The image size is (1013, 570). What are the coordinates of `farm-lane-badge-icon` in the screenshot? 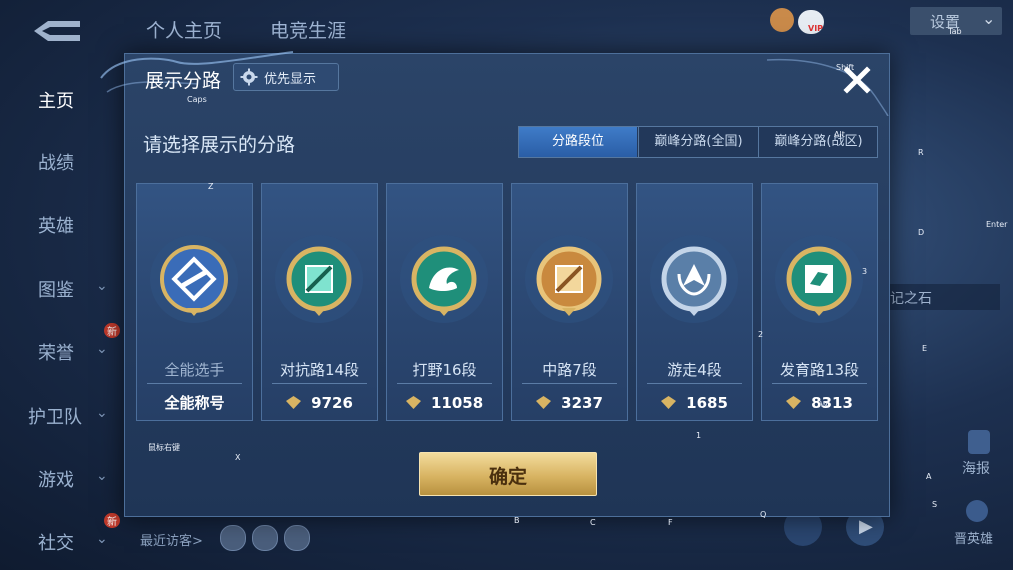 It's located at (819, 279).